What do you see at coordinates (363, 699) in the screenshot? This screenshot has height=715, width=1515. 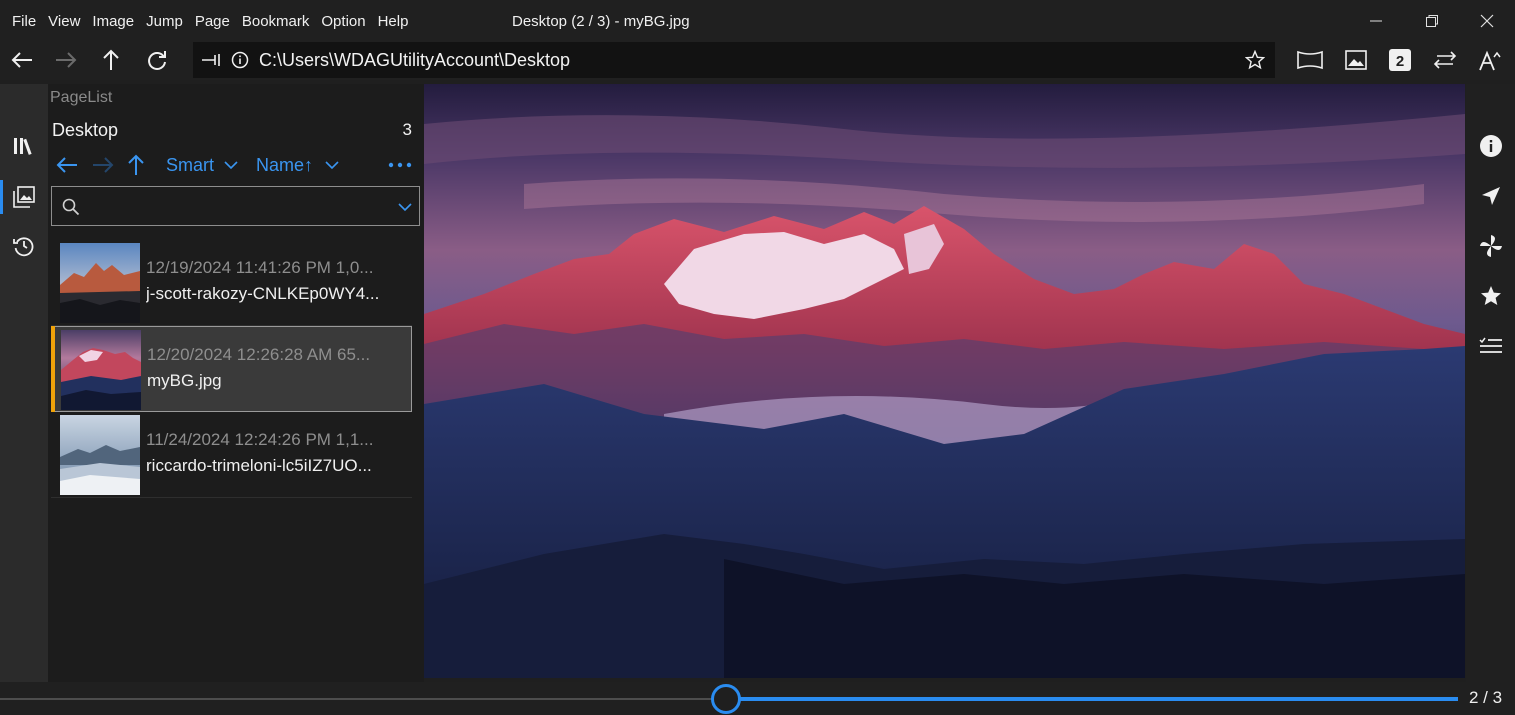 I see `slider-track-left` at bounding box center [363, 699].